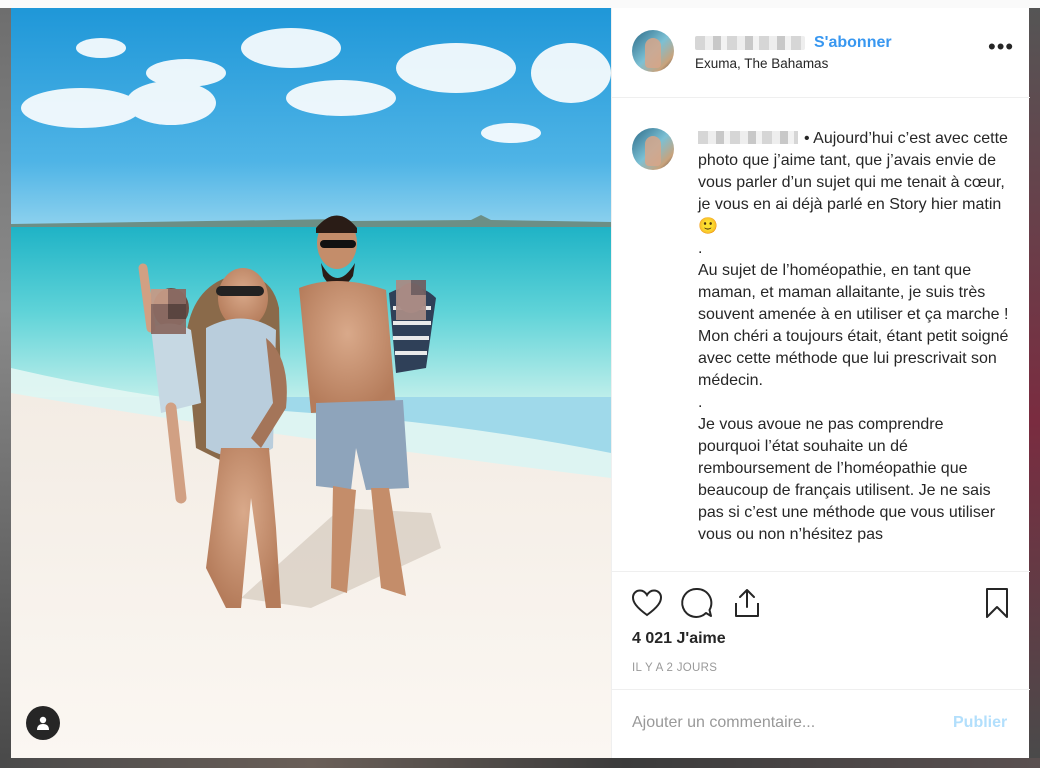 This screenshot has width=1040, height=768. What do you see at coordinates (997, 603) in the screenshot?
I see `save-bookmark-icon` at bounding box center [997, 603].